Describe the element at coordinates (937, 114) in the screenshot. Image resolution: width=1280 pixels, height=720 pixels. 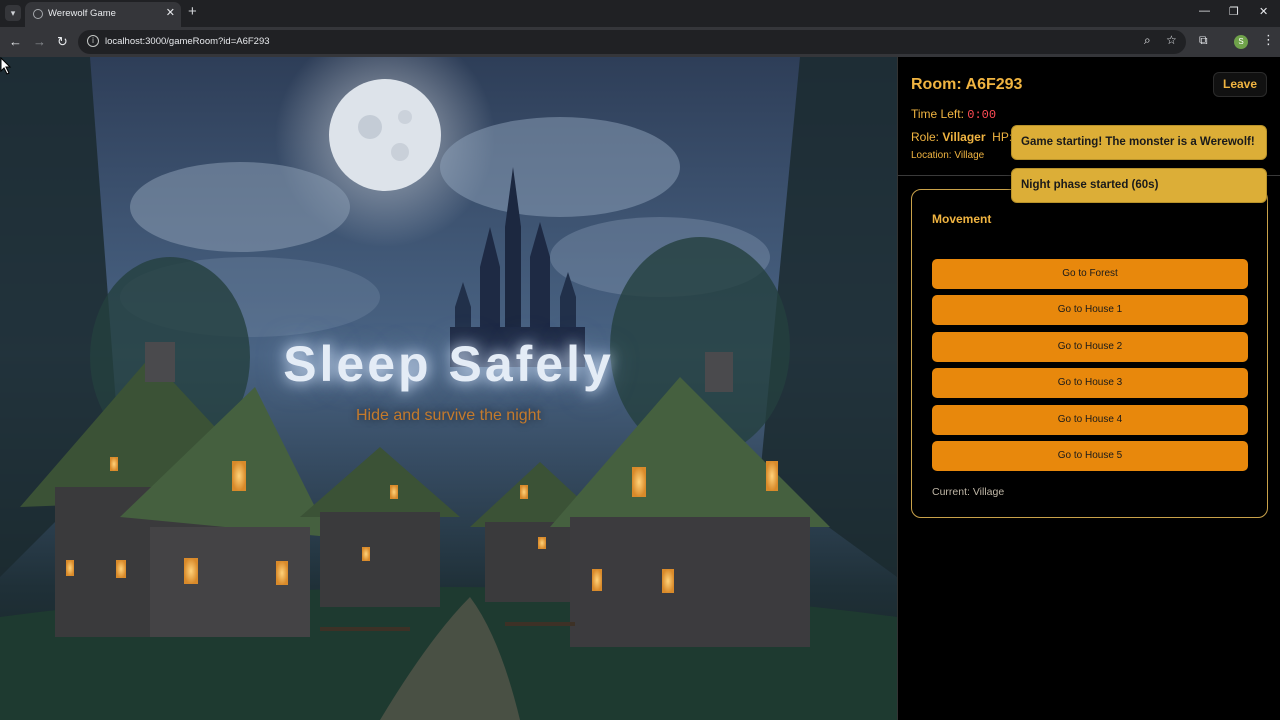
I see `time-left-label: Time Left:` at that location.